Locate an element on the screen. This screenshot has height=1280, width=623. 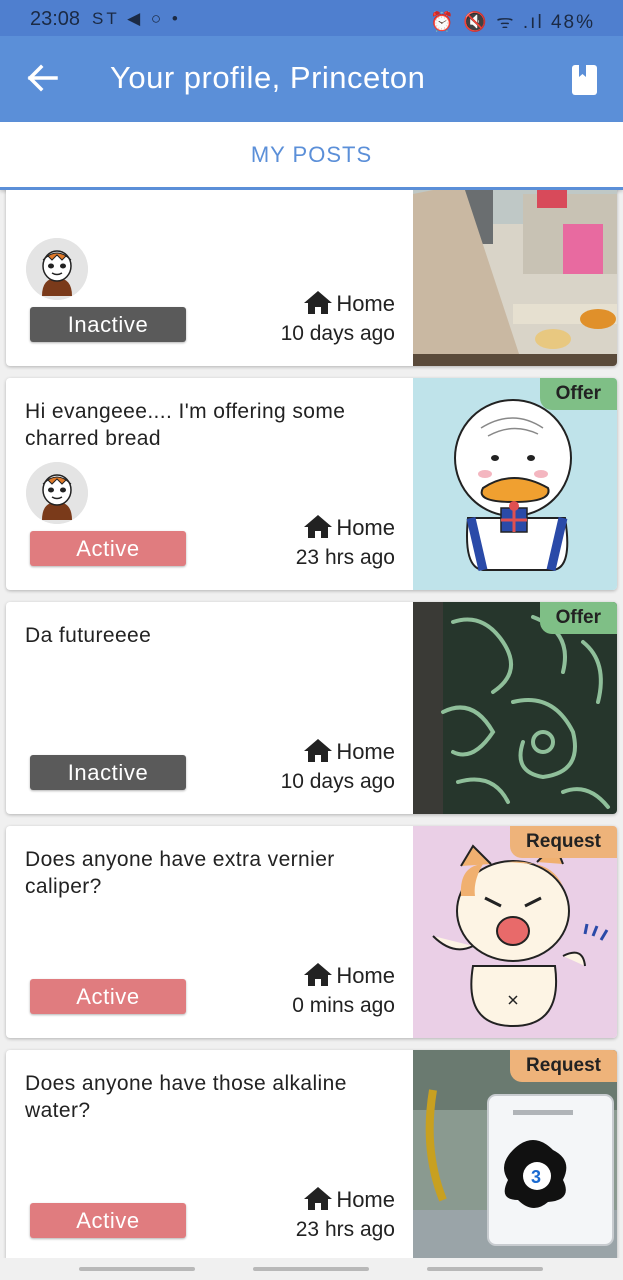
system-nav-bar is located at coordinates (311, 1269).